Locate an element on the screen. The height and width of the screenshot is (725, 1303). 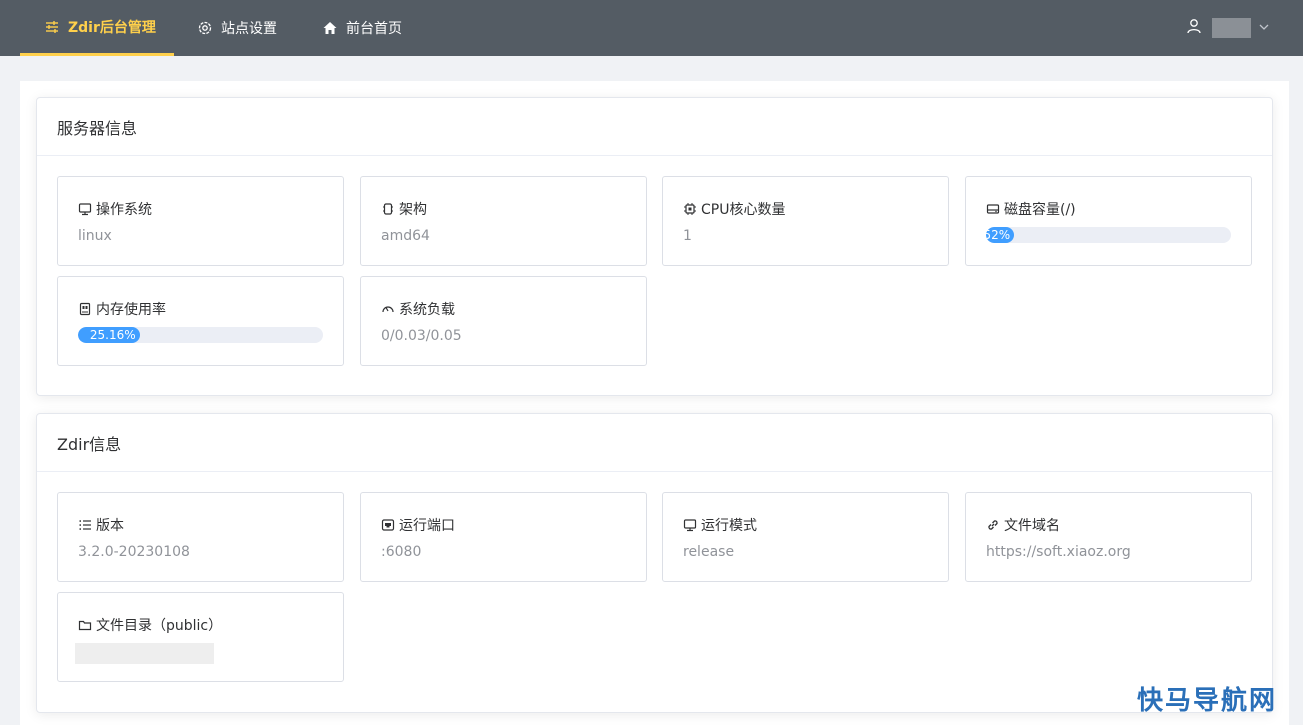
gauge-icon is located at coordinates (388, 309).